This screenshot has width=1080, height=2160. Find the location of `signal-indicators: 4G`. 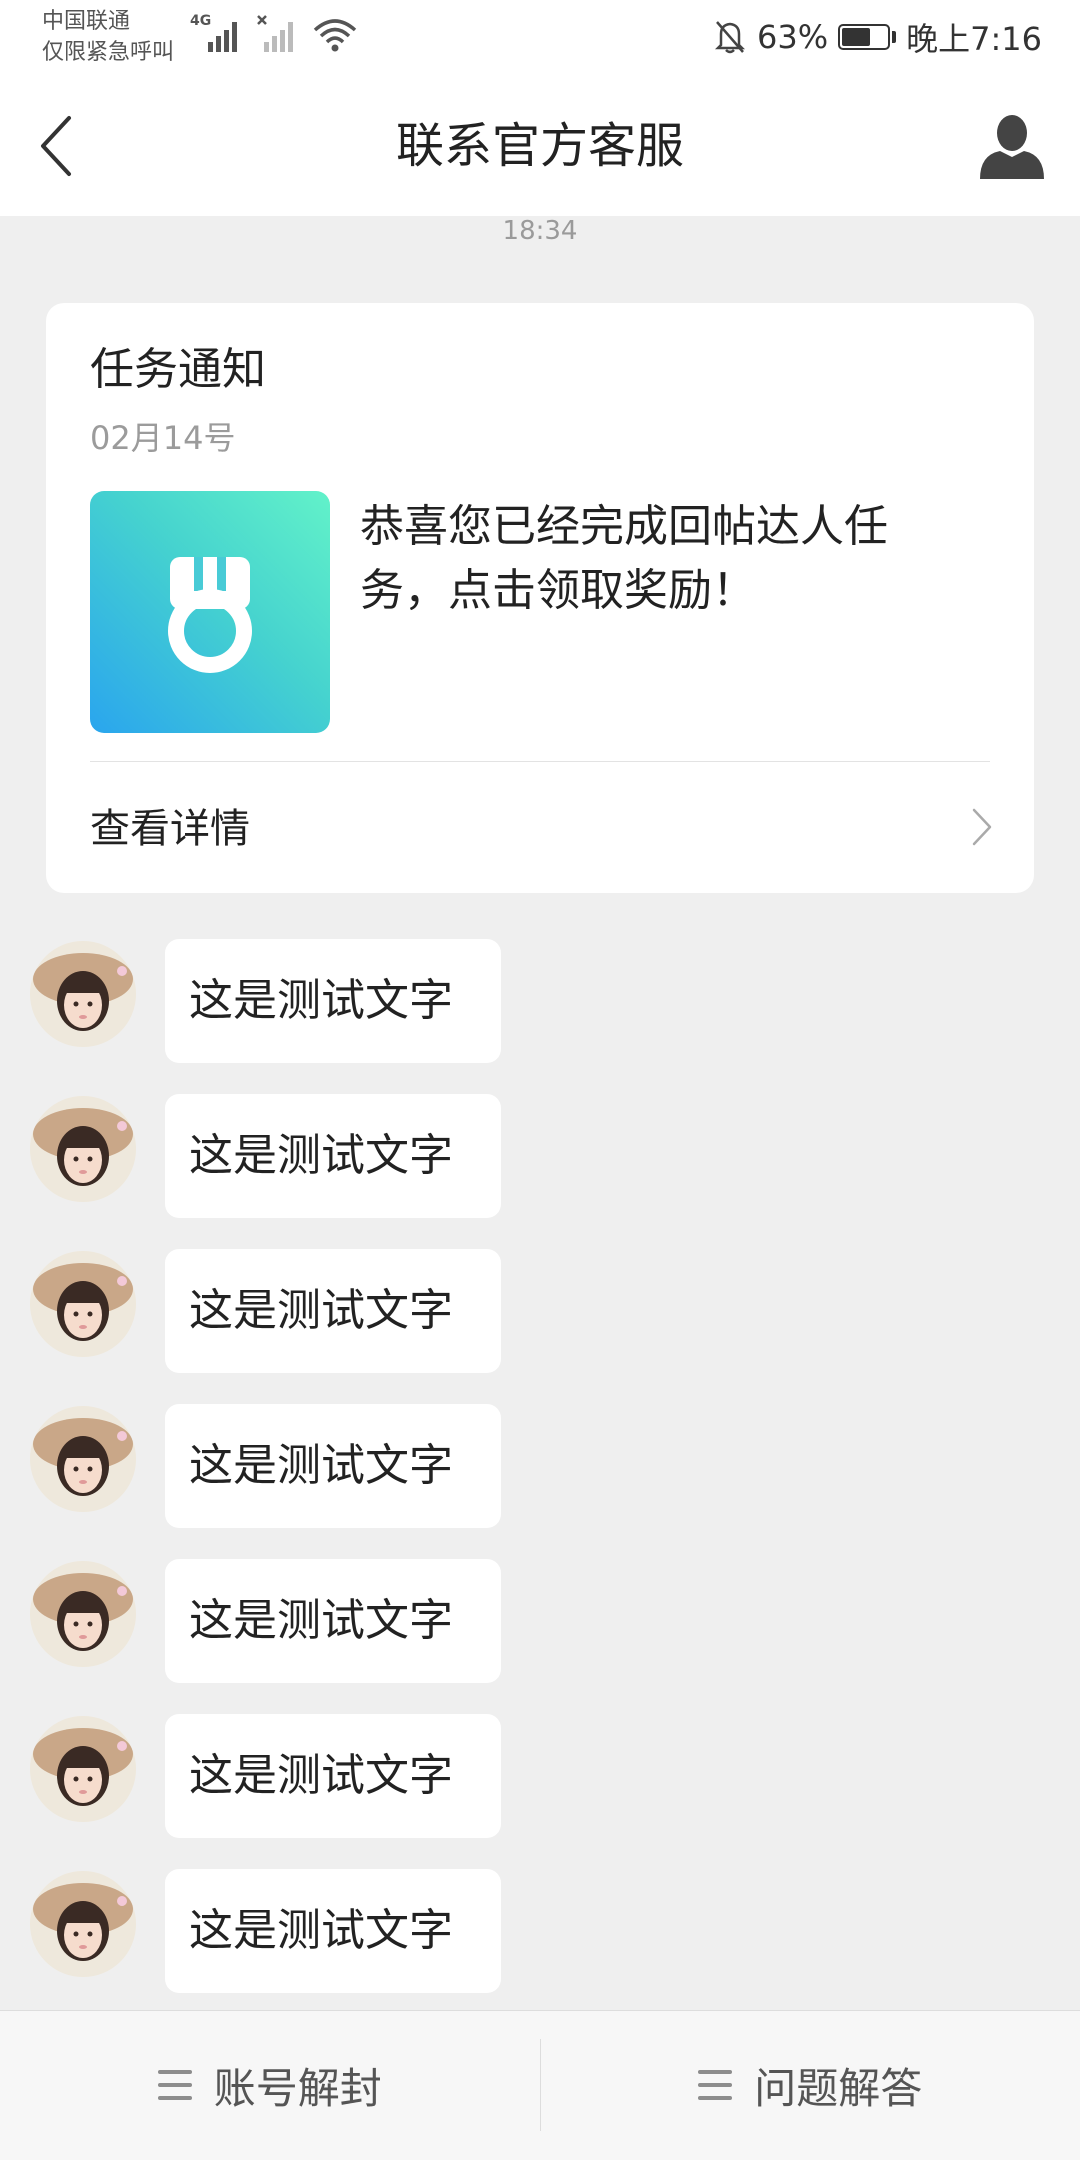

signal-indicators: 4G is located at coordinates (274, 34).